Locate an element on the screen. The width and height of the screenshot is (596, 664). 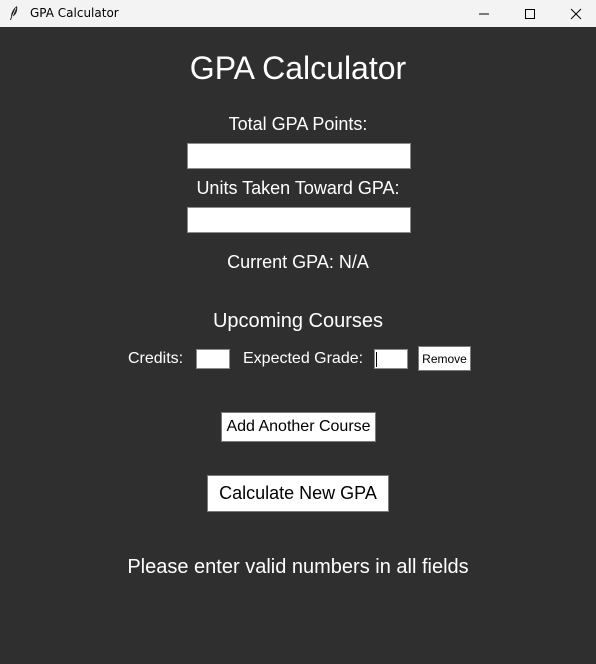
minimize-icon is located at coordinates (484, 13).